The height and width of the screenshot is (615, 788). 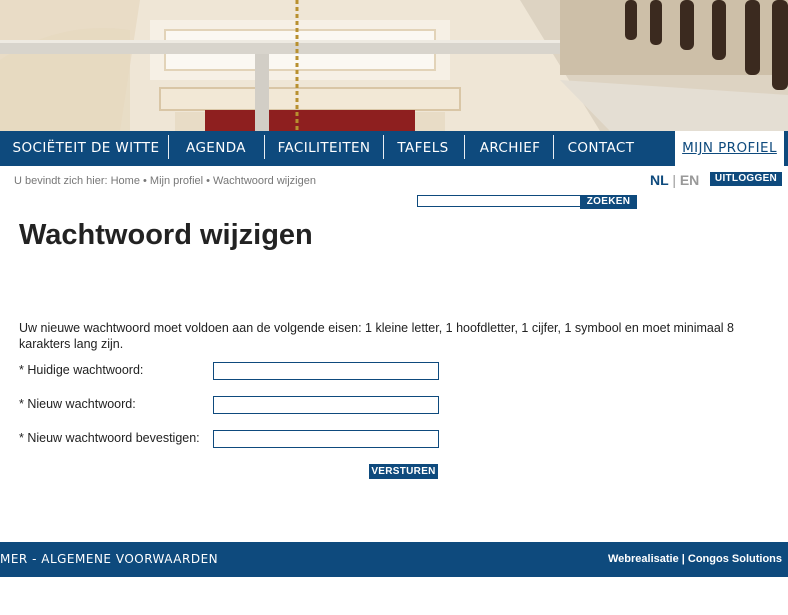 I want to click on search-button: ZOEKEN, so click(x=608, y=202).